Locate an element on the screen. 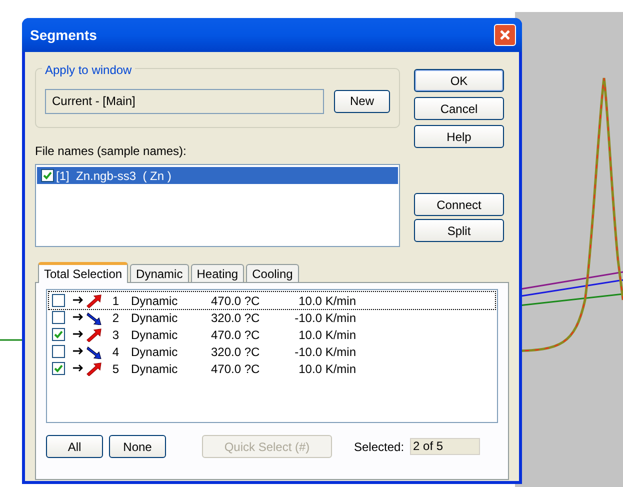  segment-row: 1 Dynamic 470.0 ?C 10.0 K/min is located at coordinates (272, 300).